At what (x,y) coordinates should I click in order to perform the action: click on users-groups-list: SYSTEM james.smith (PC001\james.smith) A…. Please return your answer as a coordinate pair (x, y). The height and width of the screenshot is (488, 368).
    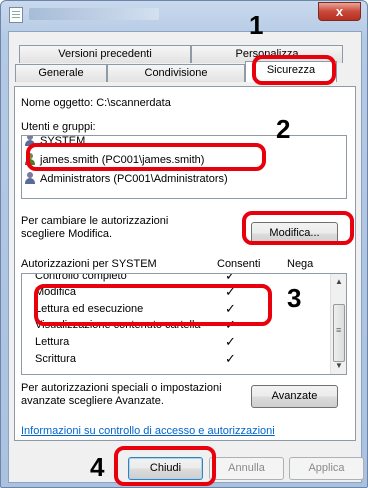
    Looking at the image, I should click on (184, 167).